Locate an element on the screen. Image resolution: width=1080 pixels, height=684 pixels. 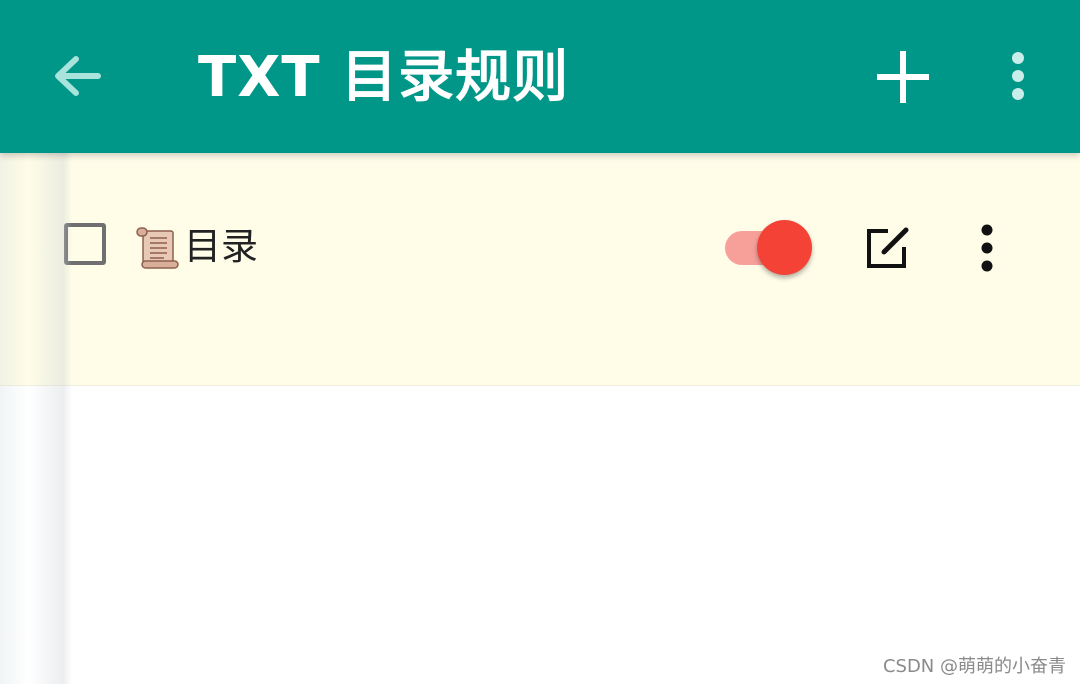
watermark: CSDN @萌萌的小奋青 is located at coordinates (974, 666).